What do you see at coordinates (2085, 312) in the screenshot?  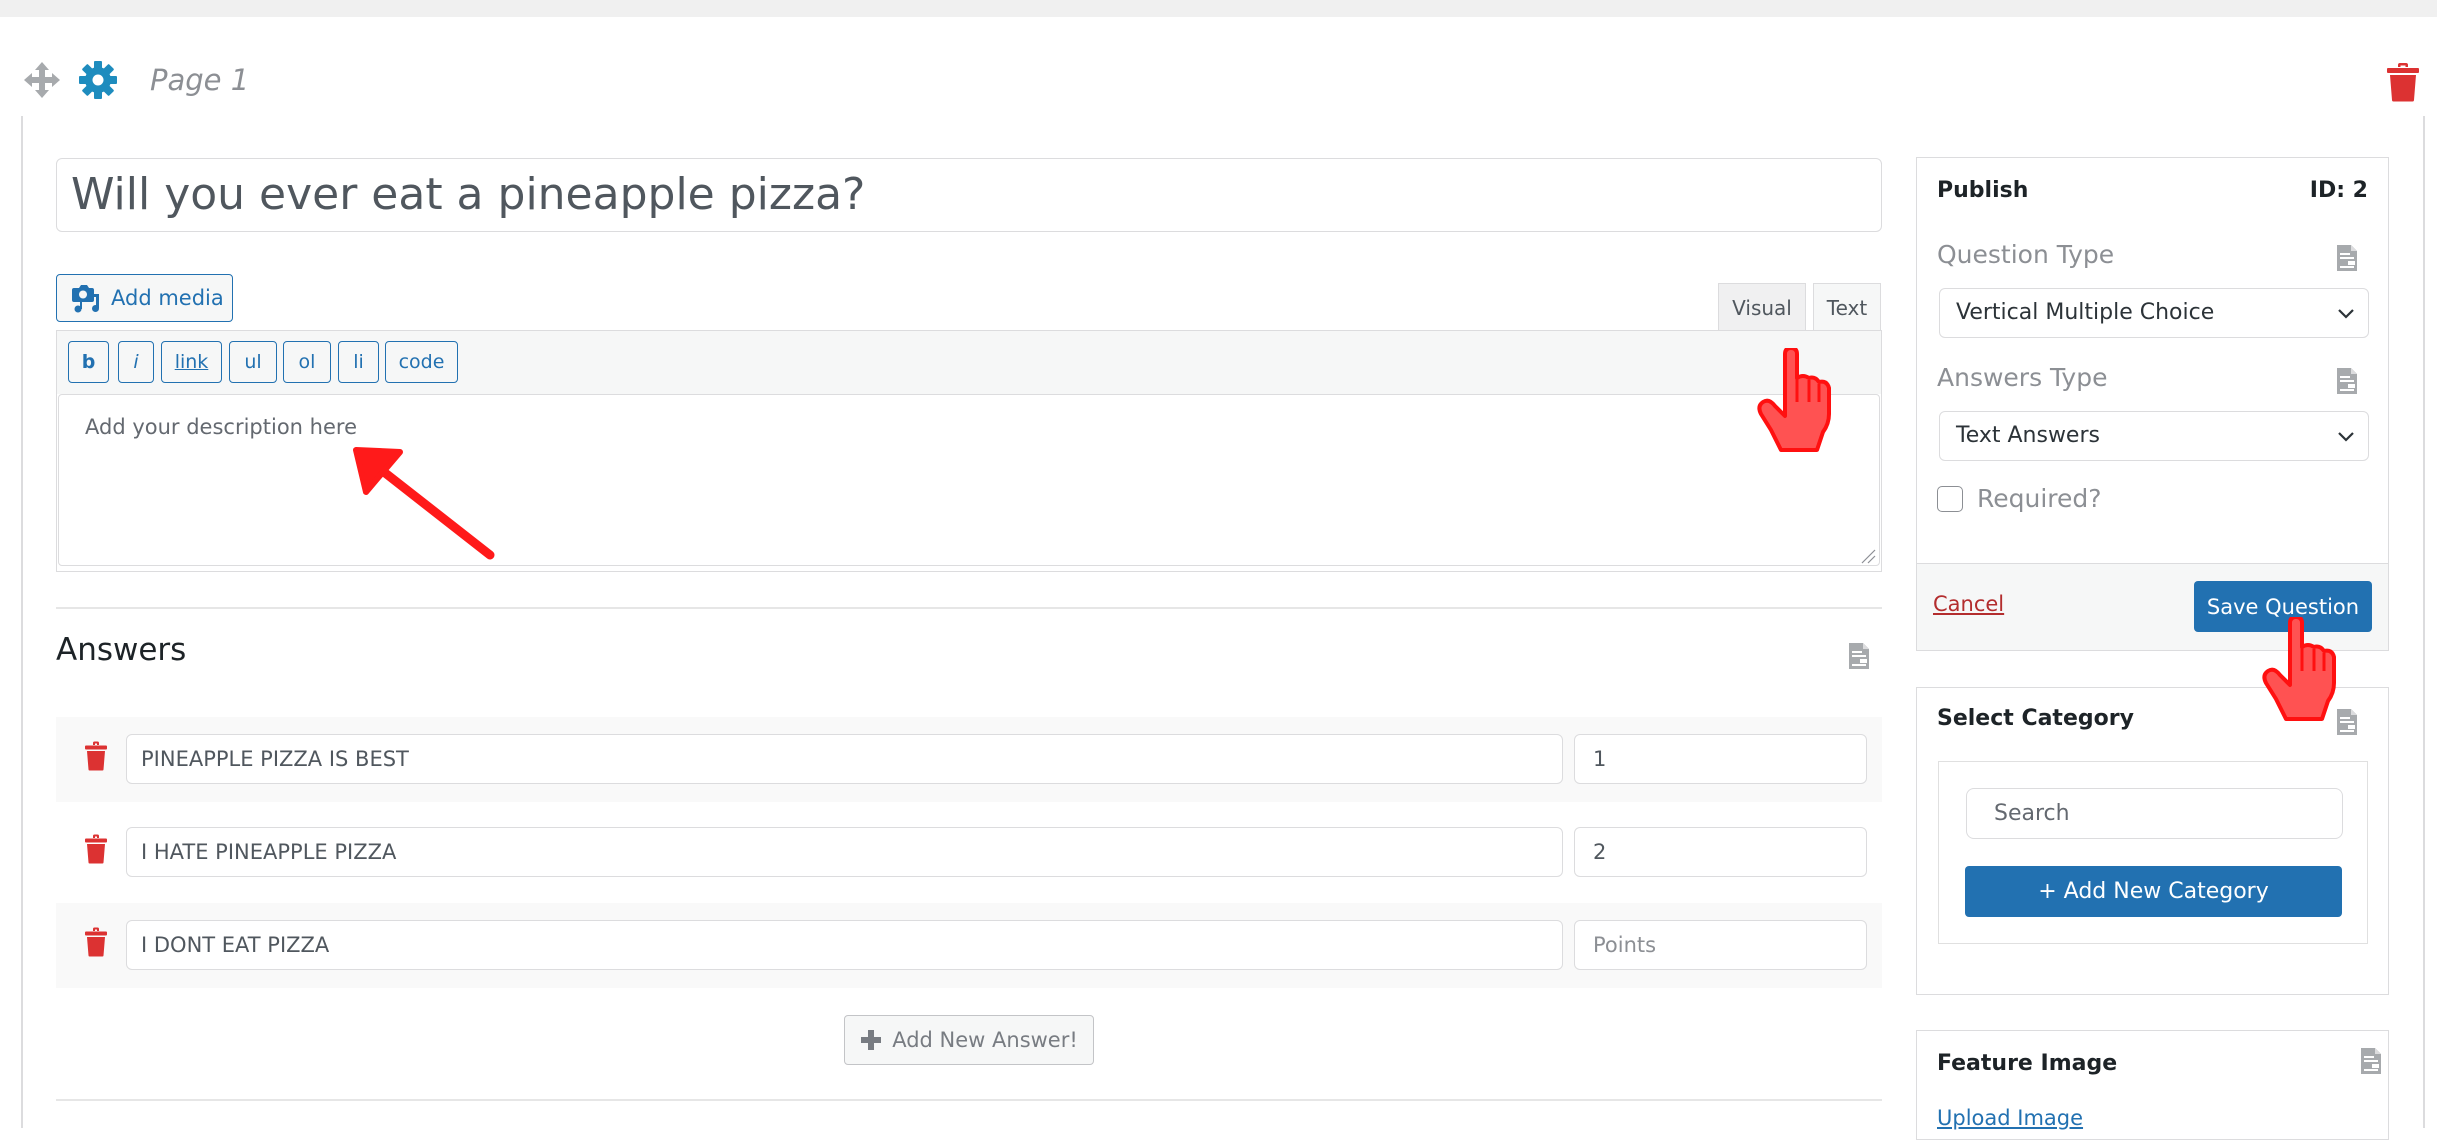 I see `question-type-value: Vertical Multiple Choice` at bounding box center [2085, 312].